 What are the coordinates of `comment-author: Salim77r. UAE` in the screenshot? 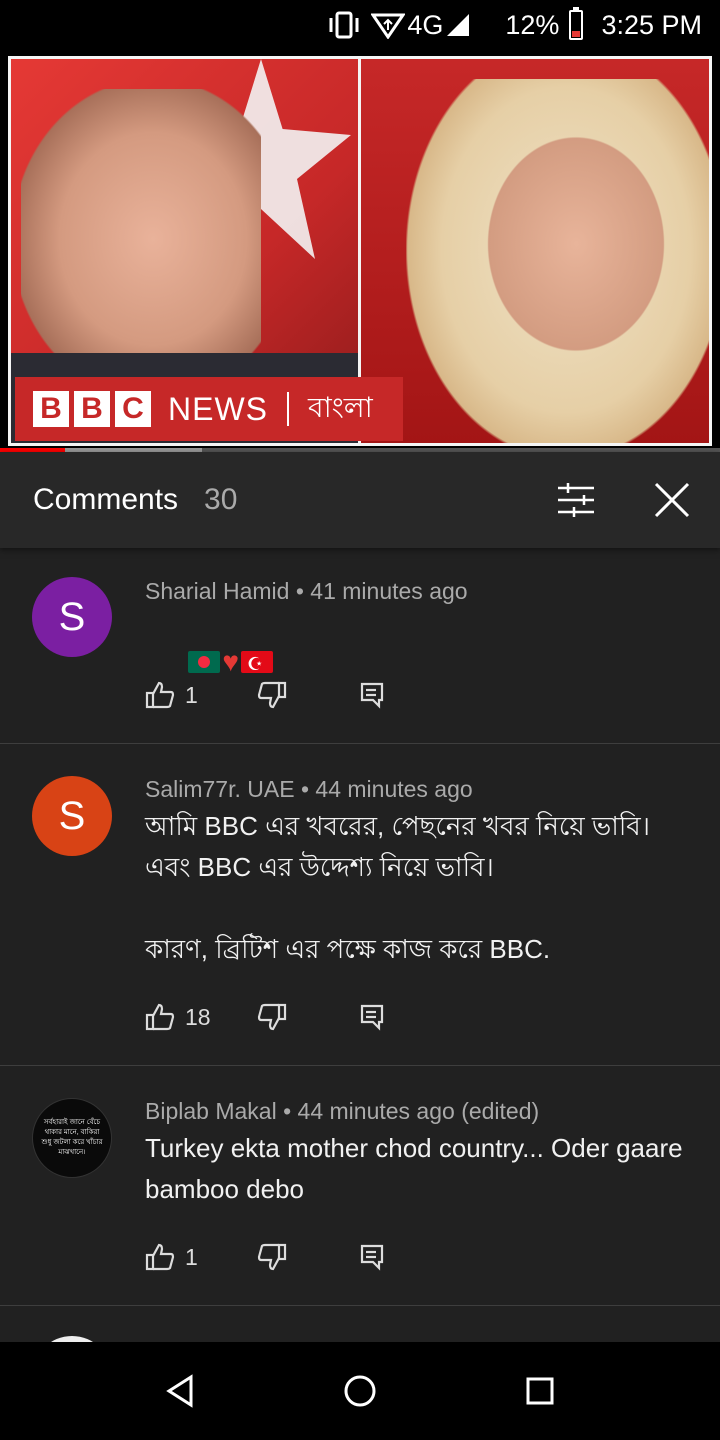 It's located at (220, 789).